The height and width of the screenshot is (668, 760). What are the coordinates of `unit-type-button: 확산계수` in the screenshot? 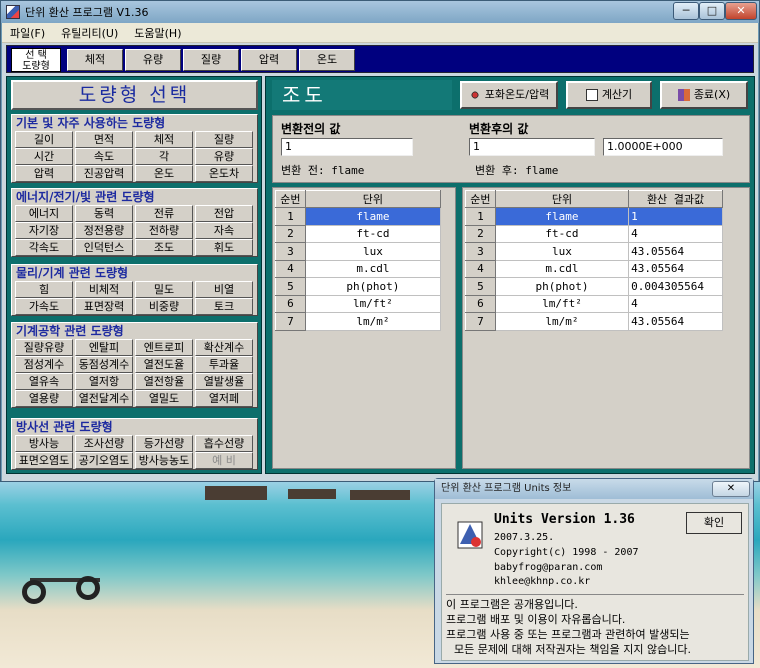 It's located at (224, 347).